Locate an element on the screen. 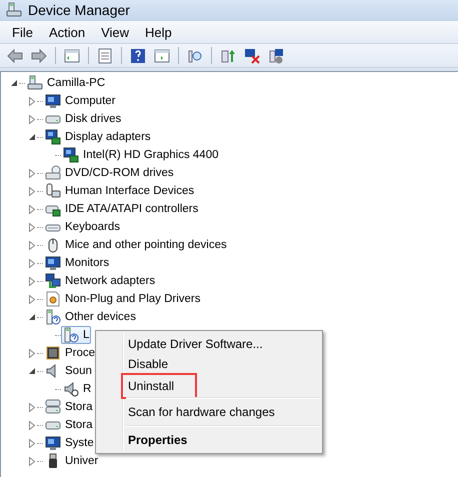  scan-icon is located at coordinates (195, 56).